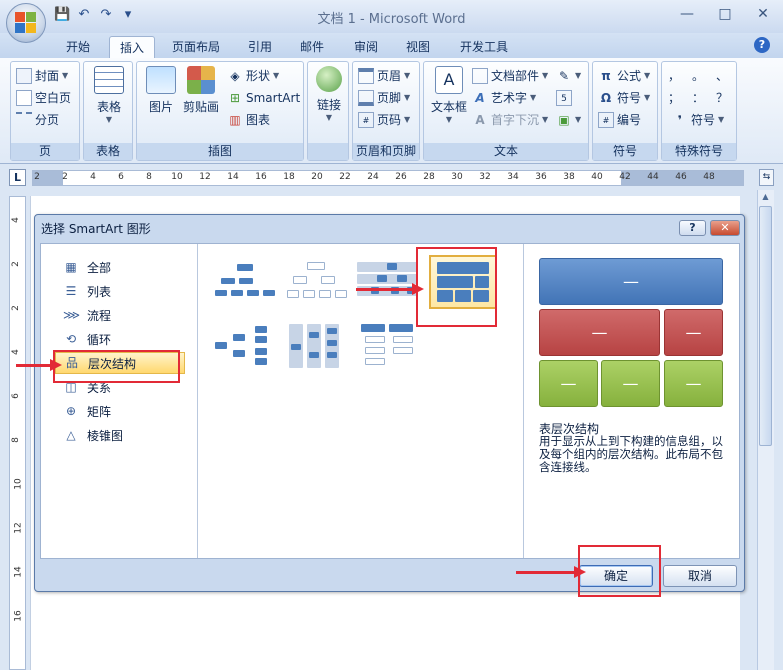 This screenshot has height=670, width=783. What do you see at coordinates (504, 98) in the screenshot?
I see `wordart-button: A 艺术字 ▼` at bounding box center [504, 98].